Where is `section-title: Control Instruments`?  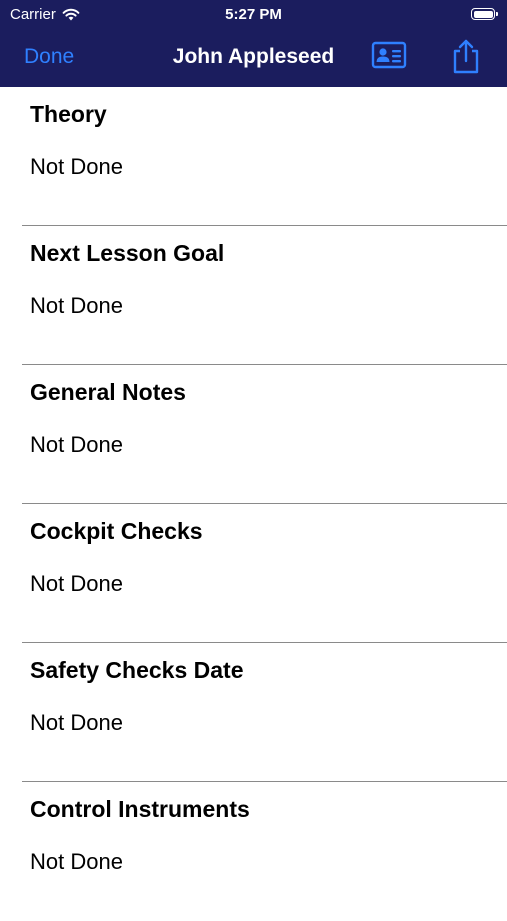 section-title: Control Instruments is located at coordinates (140, 809).